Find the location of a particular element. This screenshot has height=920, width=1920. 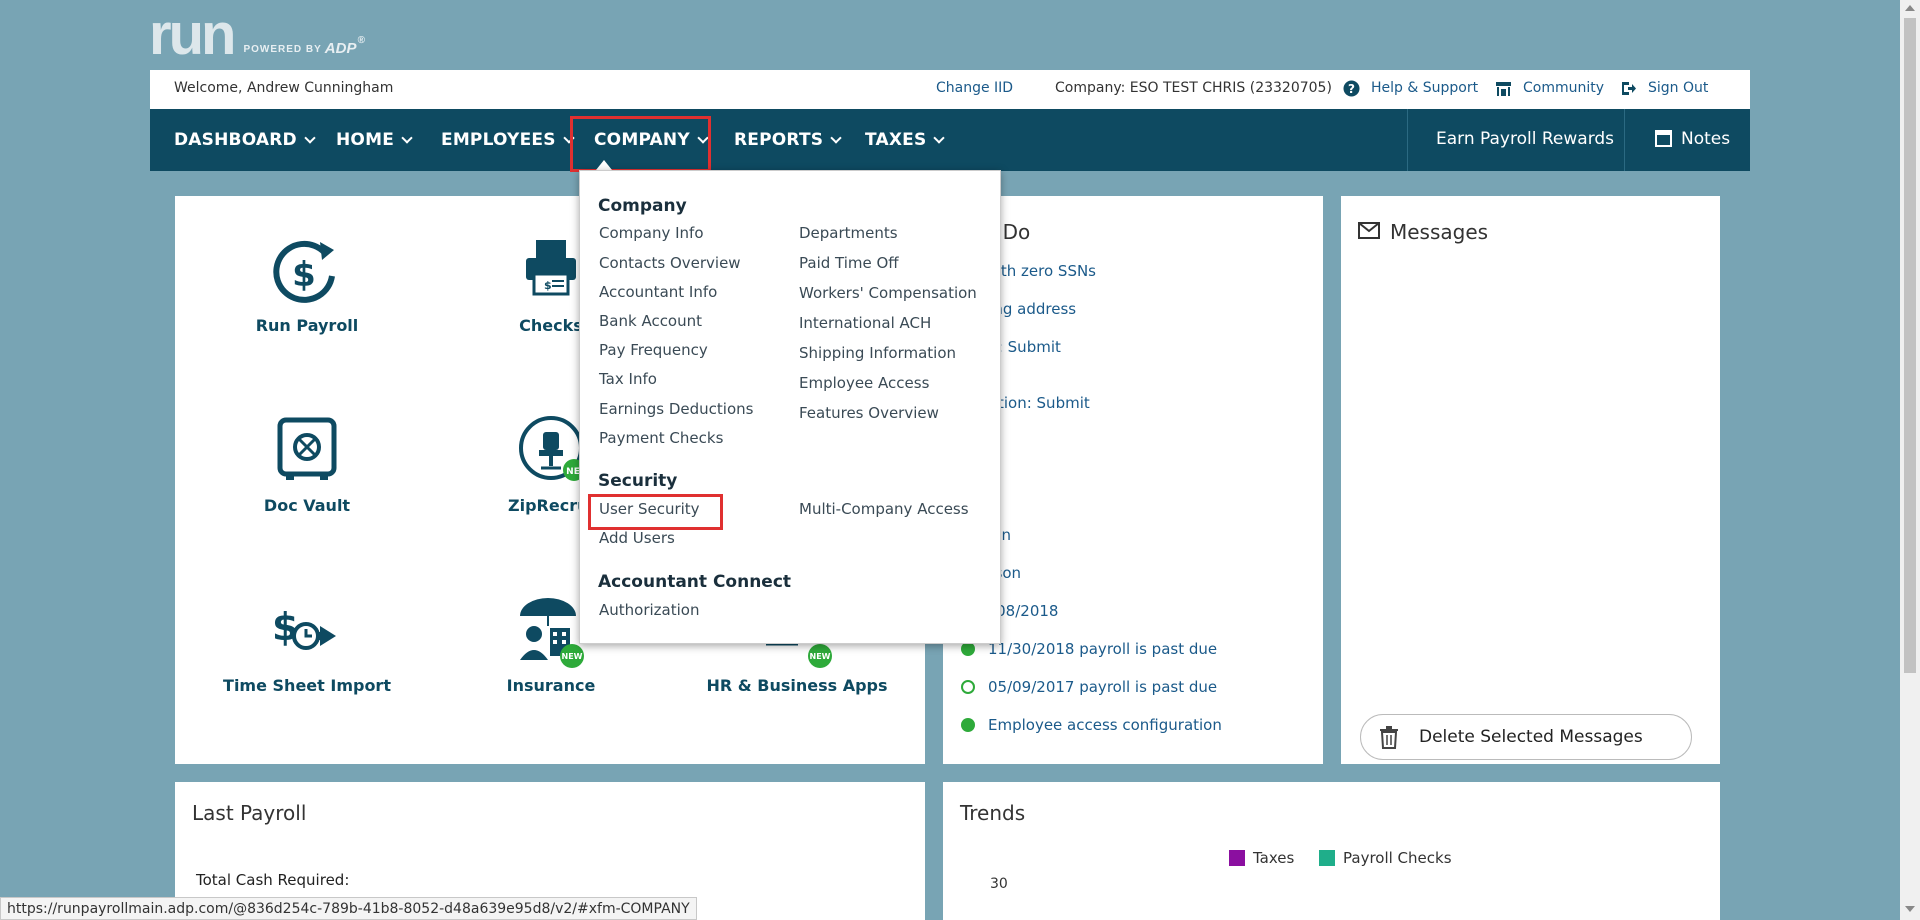

logo-adp: ADP is located at coordinates (340, 48).